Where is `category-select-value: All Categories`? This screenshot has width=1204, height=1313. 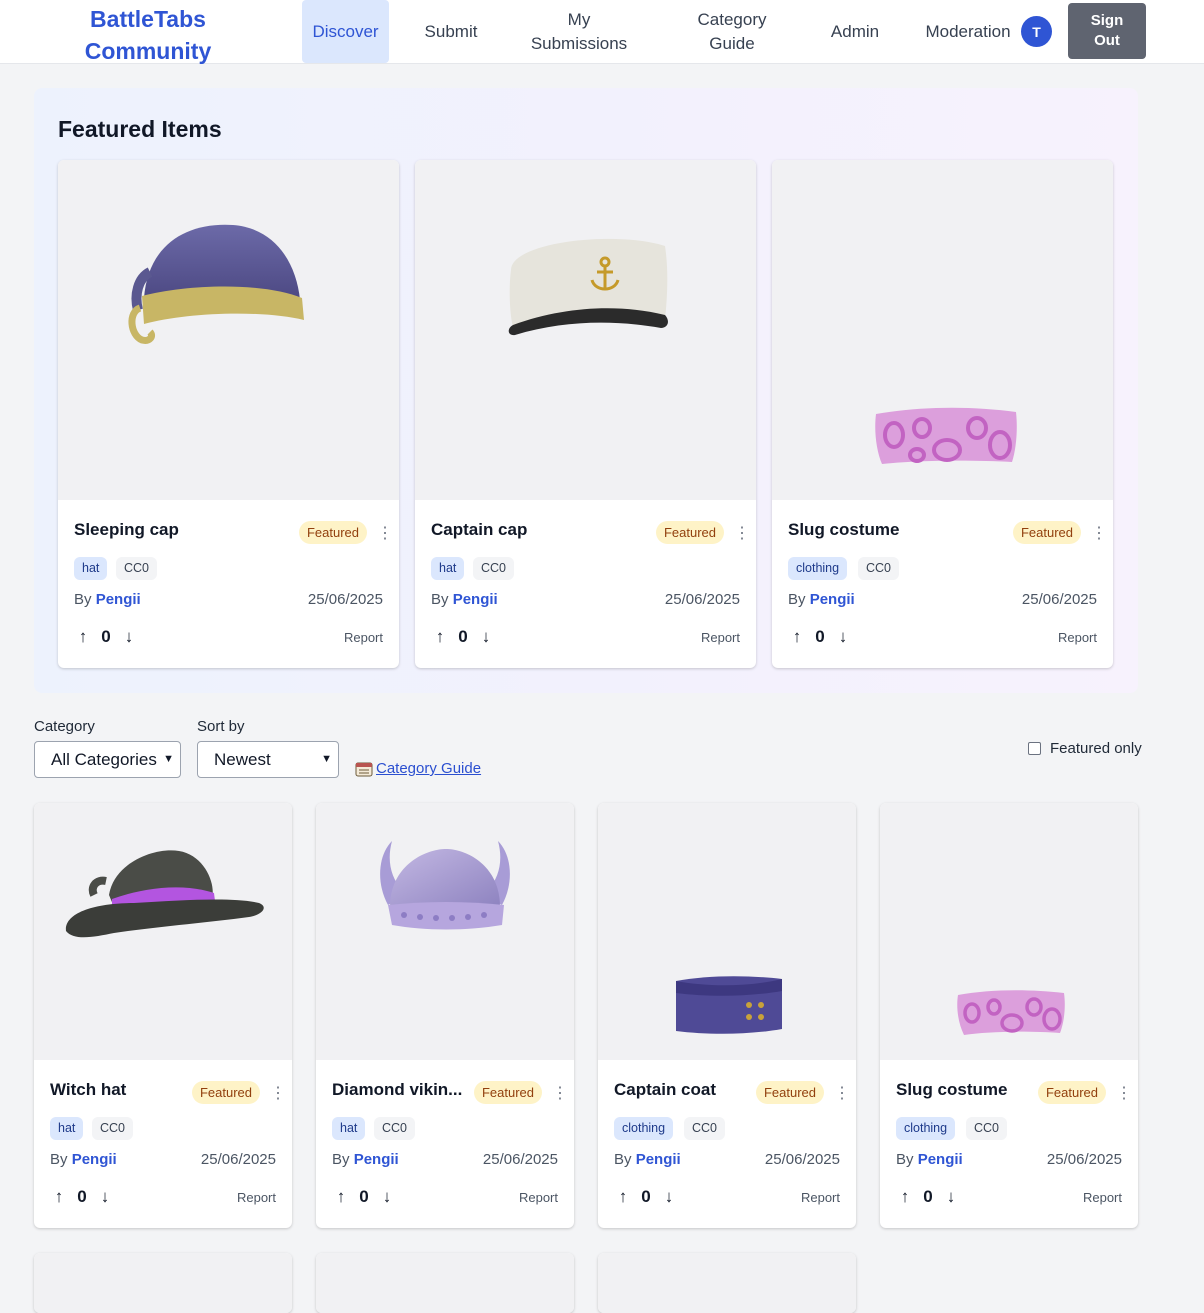
category-select-value: All Categories is located at coordinates (104, 759).